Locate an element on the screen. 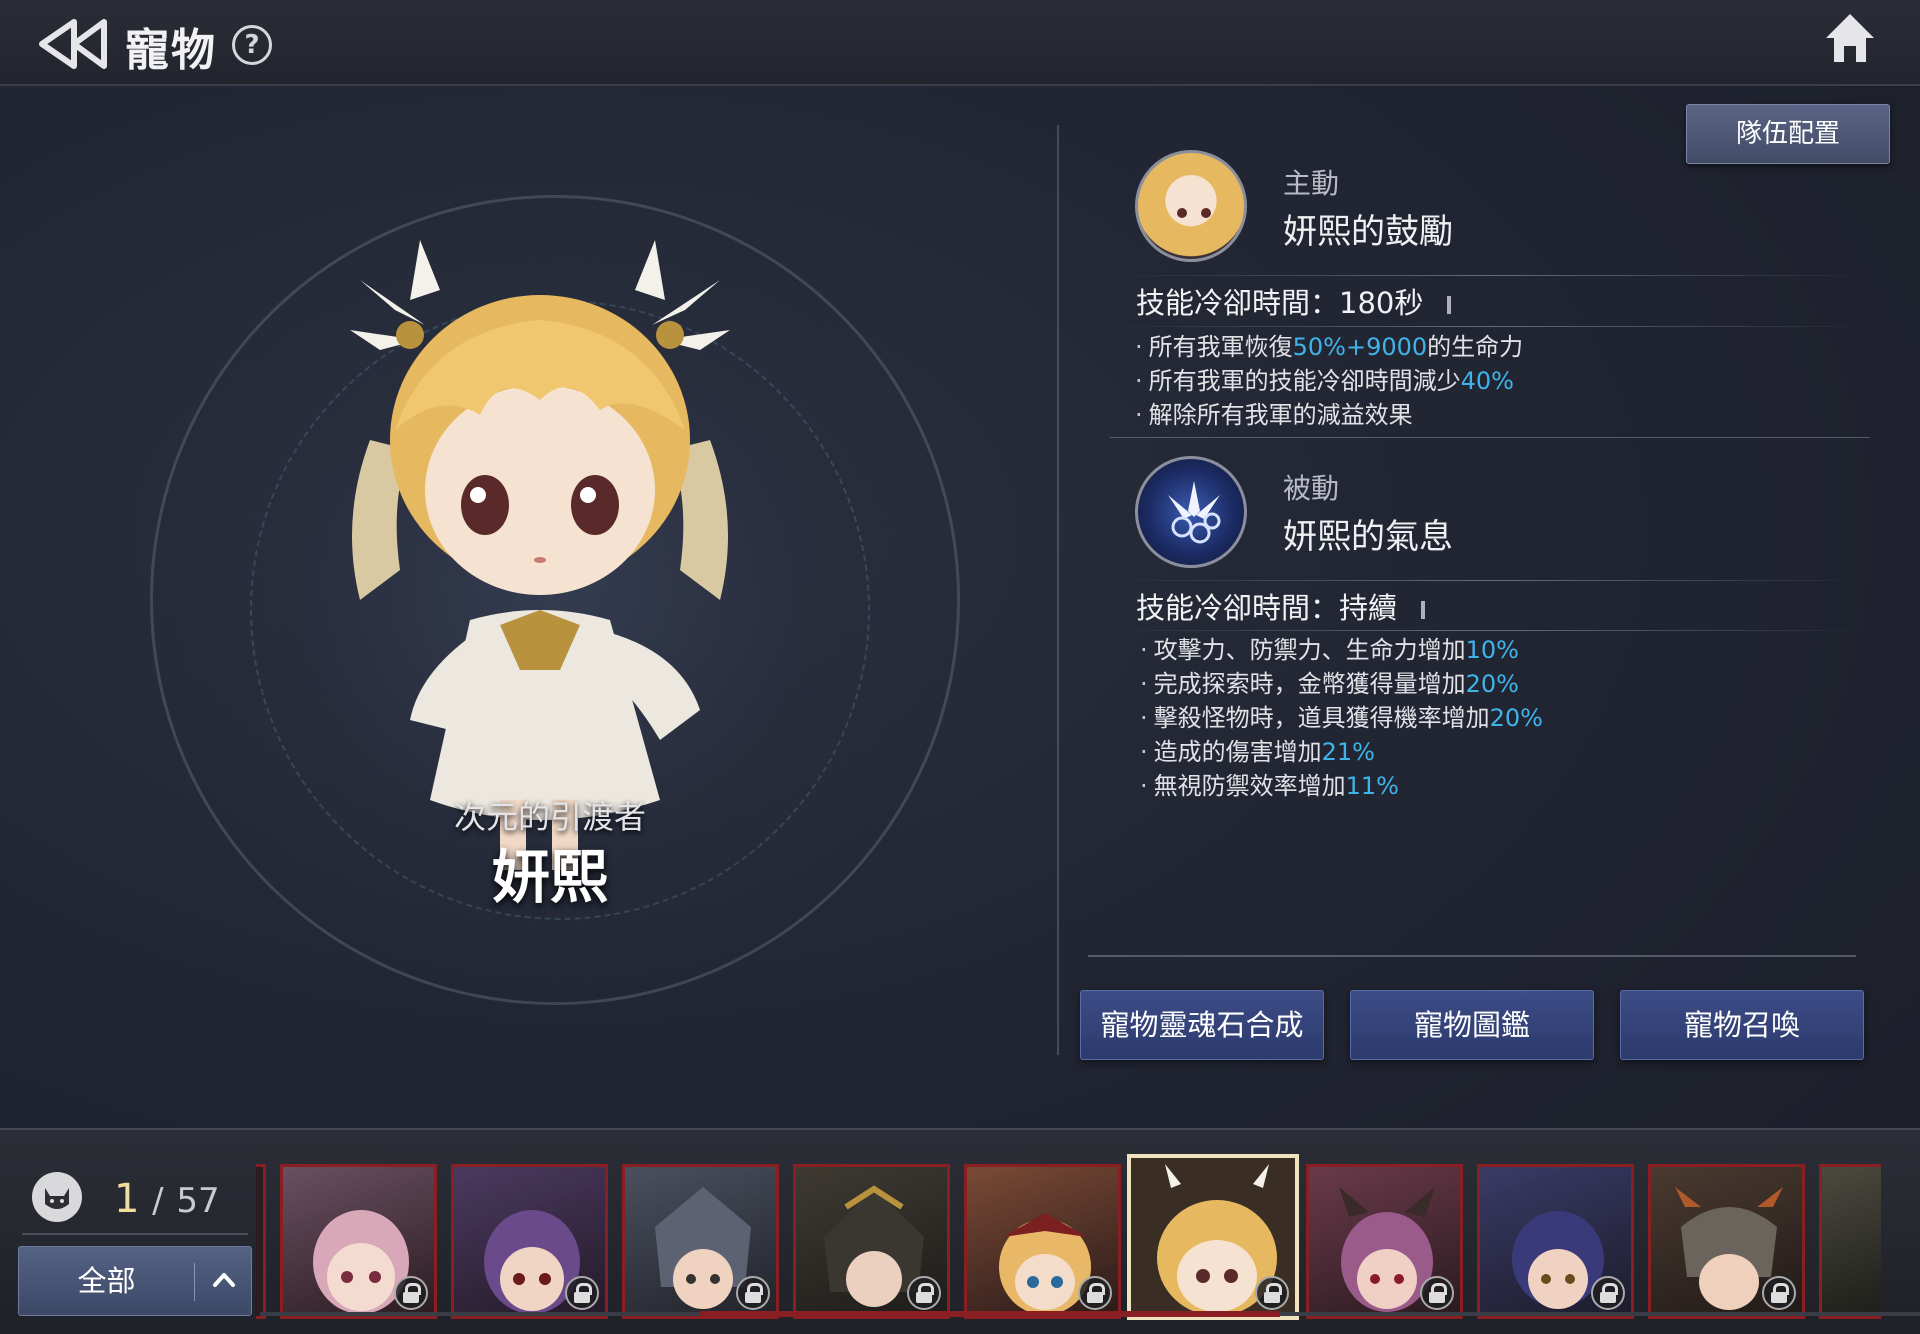  pet-filter-dropdown: 全部 is located at coordinates (135, 1281).